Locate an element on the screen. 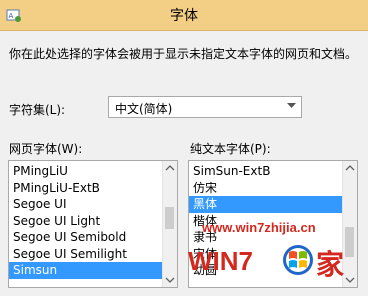 The image size is (368, 296). list-item: 仿宋 is located at coordinates (266, 188).